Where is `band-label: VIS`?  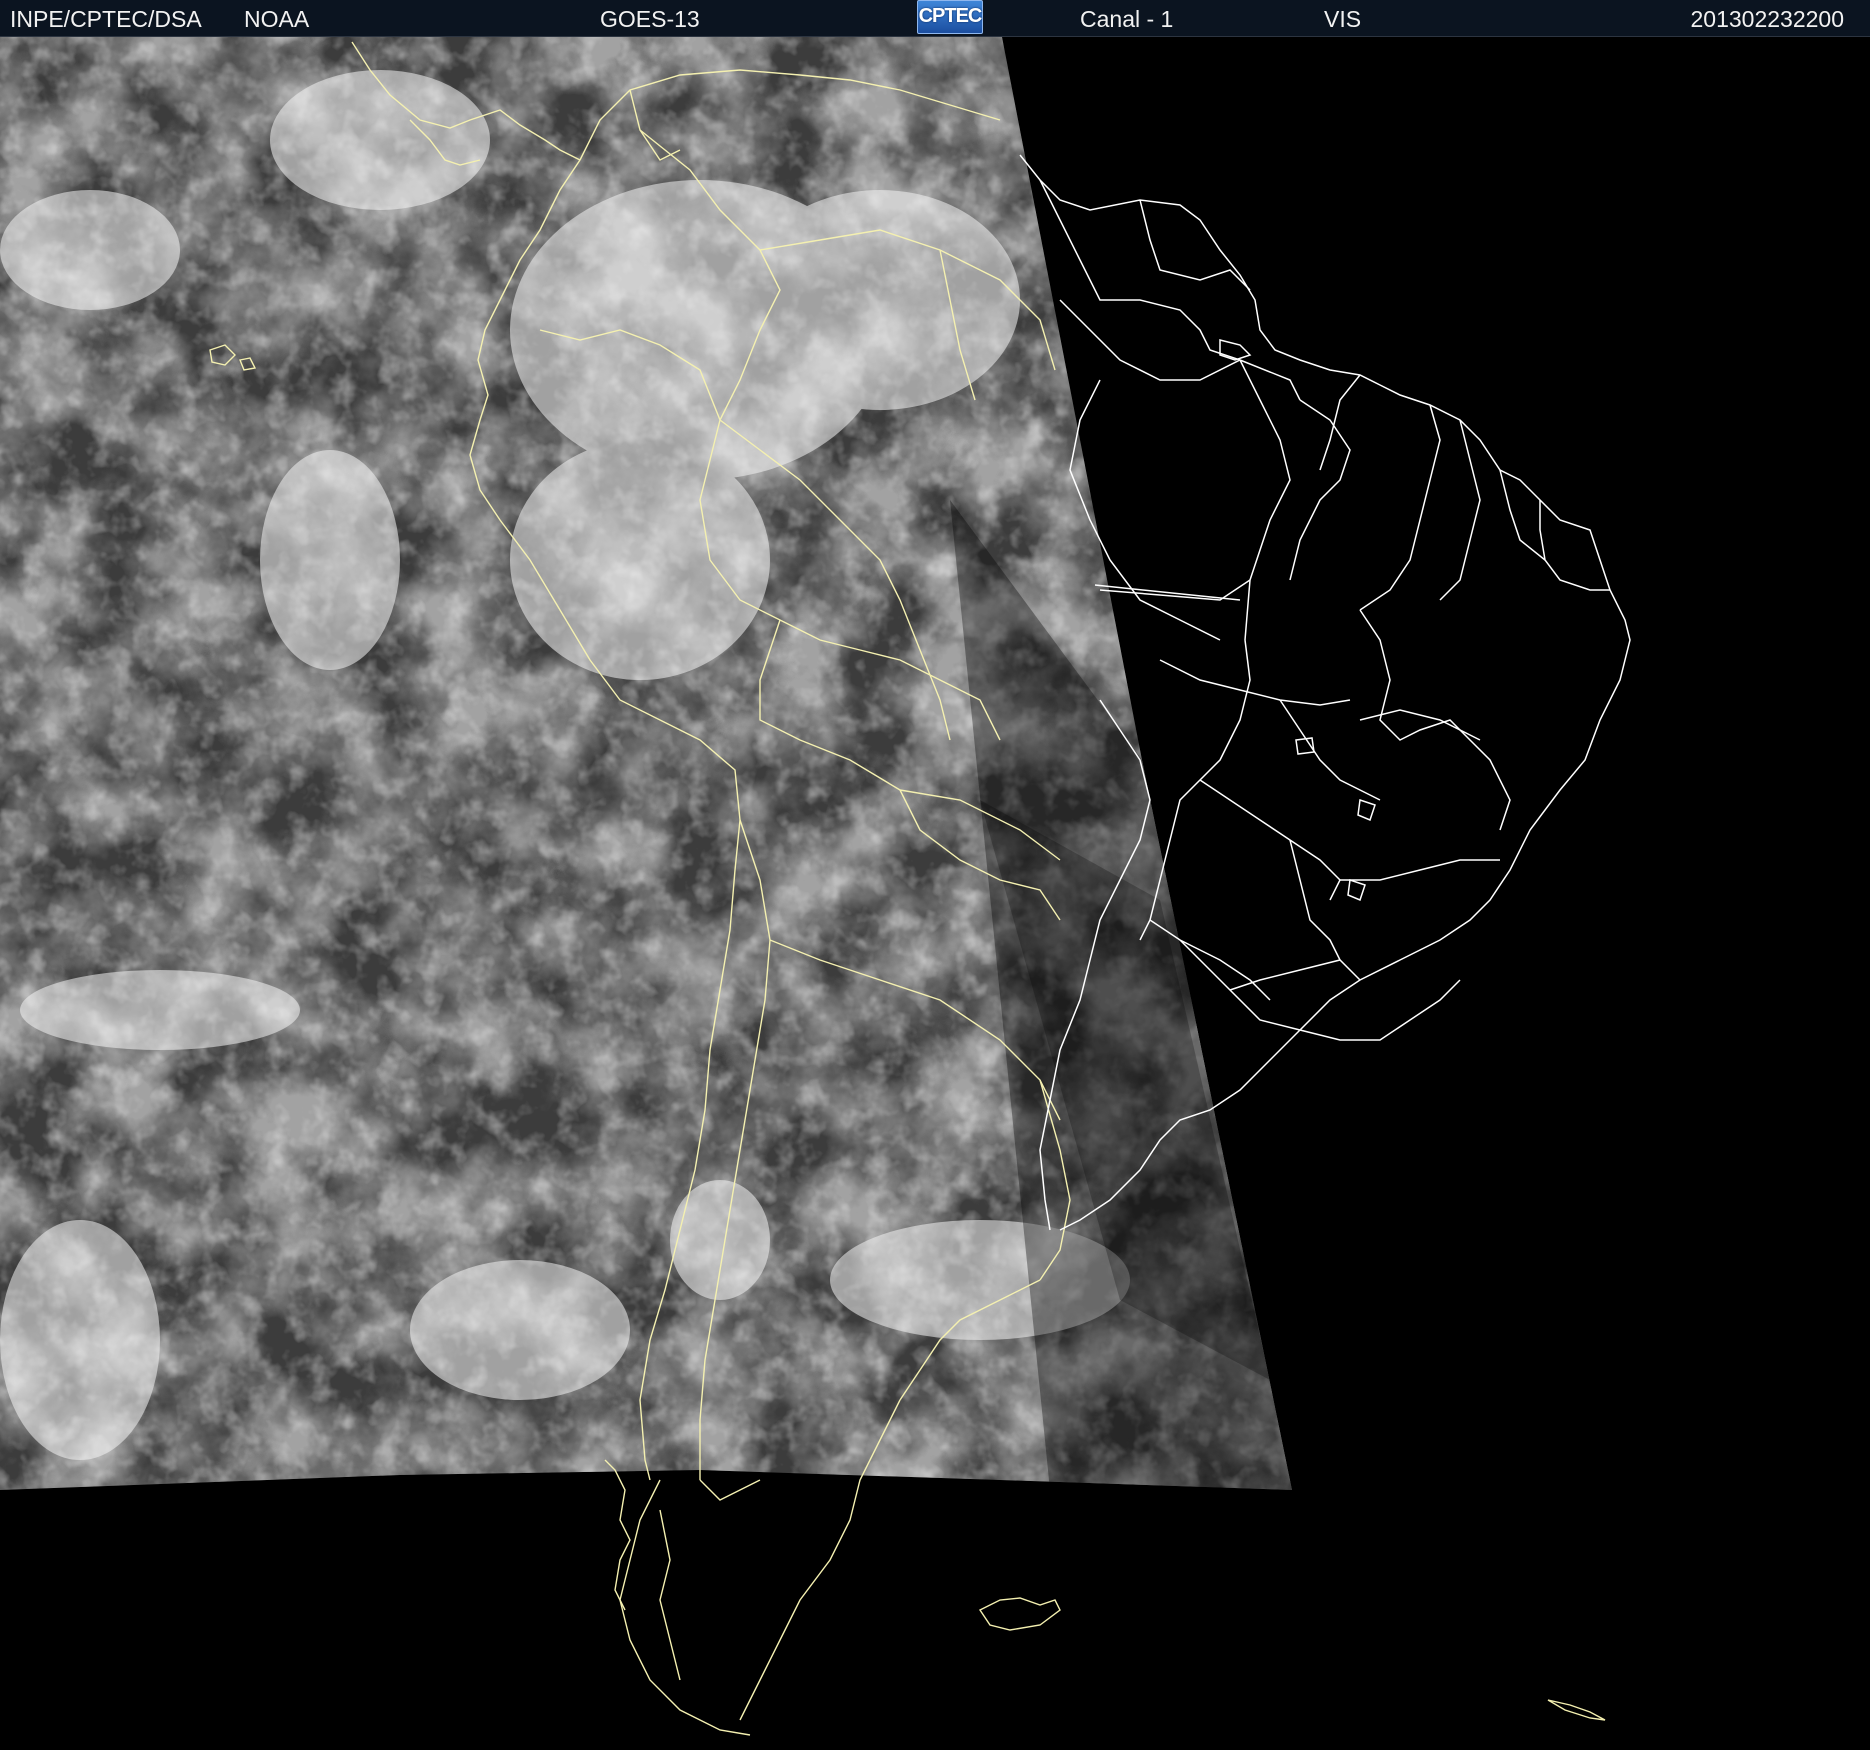 band-label: VIS is located at coordinates (1343, 19).